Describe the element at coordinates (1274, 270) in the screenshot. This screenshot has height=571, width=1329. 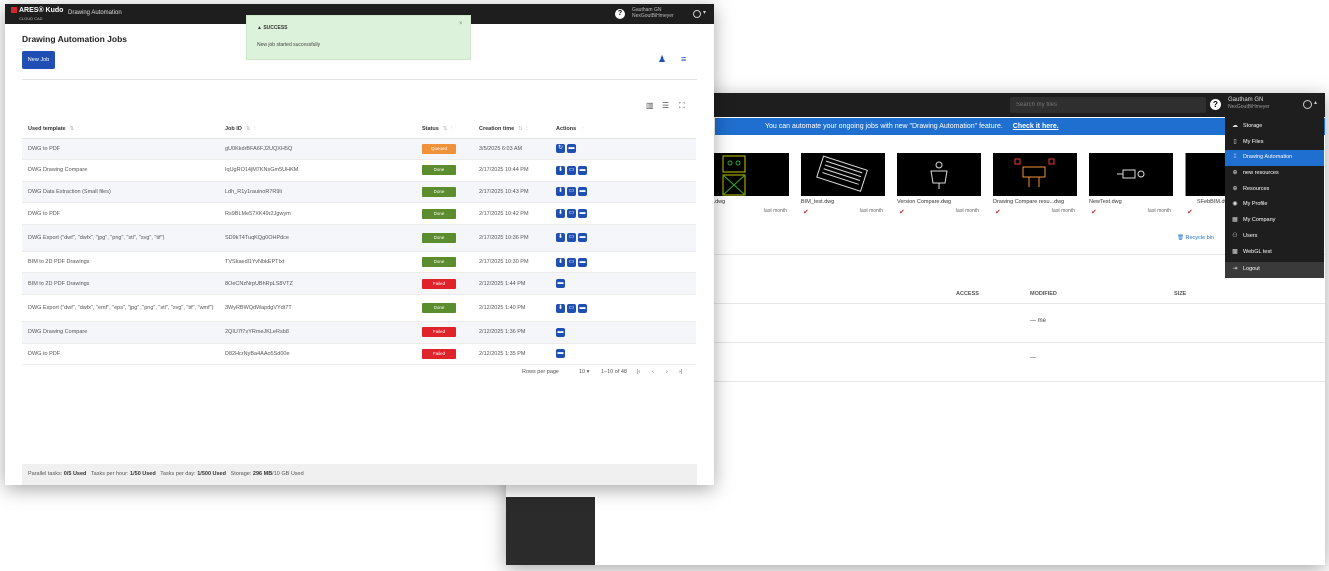
I see `menu-item-logout: ⇥ Logout` at that location.